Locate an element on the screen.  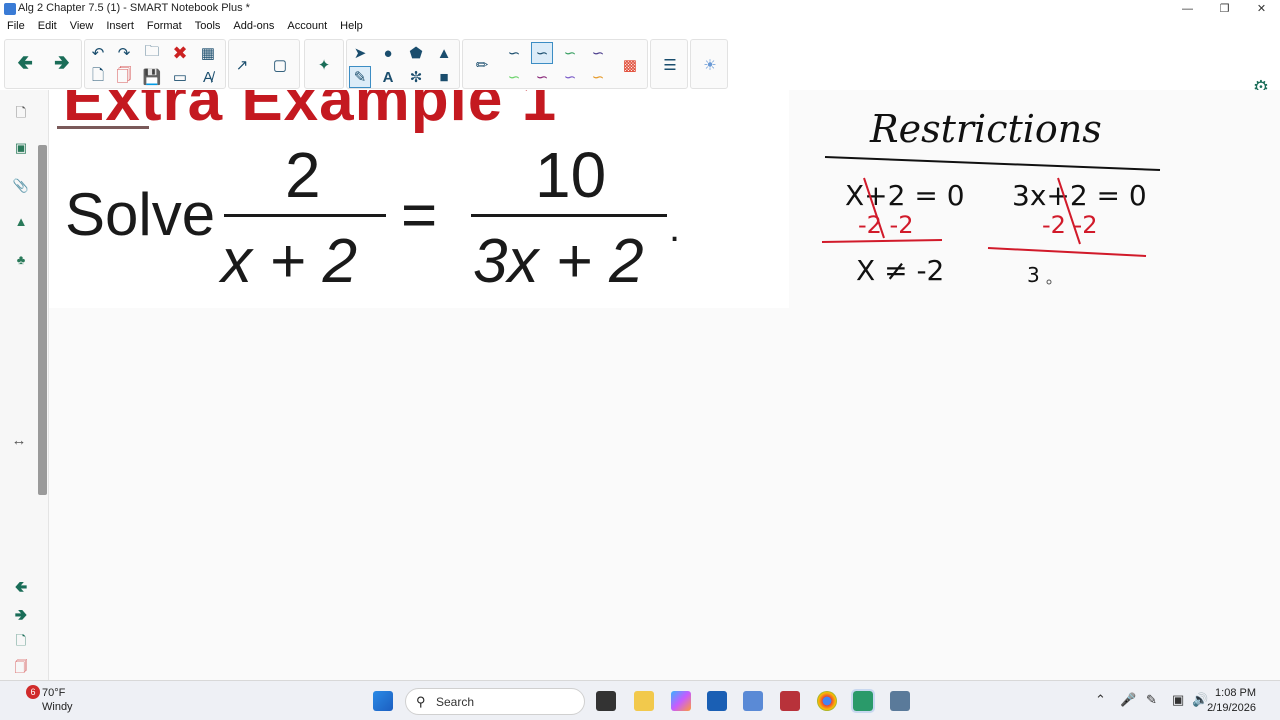
network-icon: ▣ is located at coordinates (1178, 700).